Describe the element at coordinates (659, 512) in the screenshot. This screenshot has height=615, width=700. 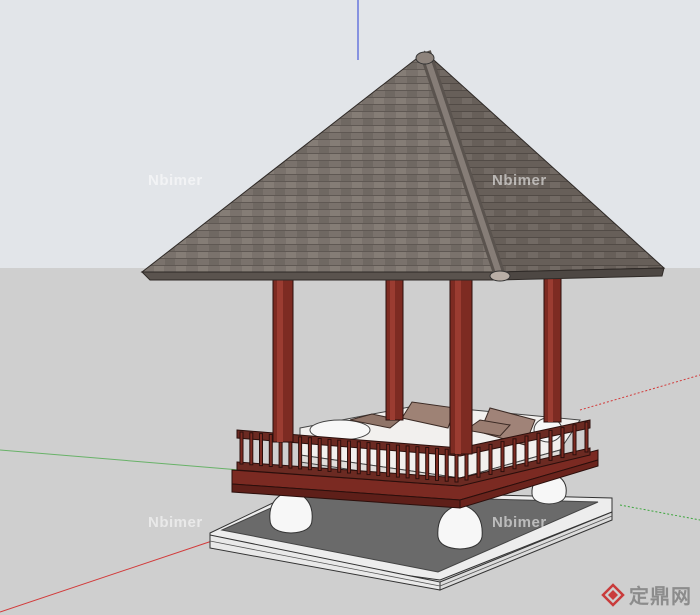
I see `green-axis-line-right` at that location.